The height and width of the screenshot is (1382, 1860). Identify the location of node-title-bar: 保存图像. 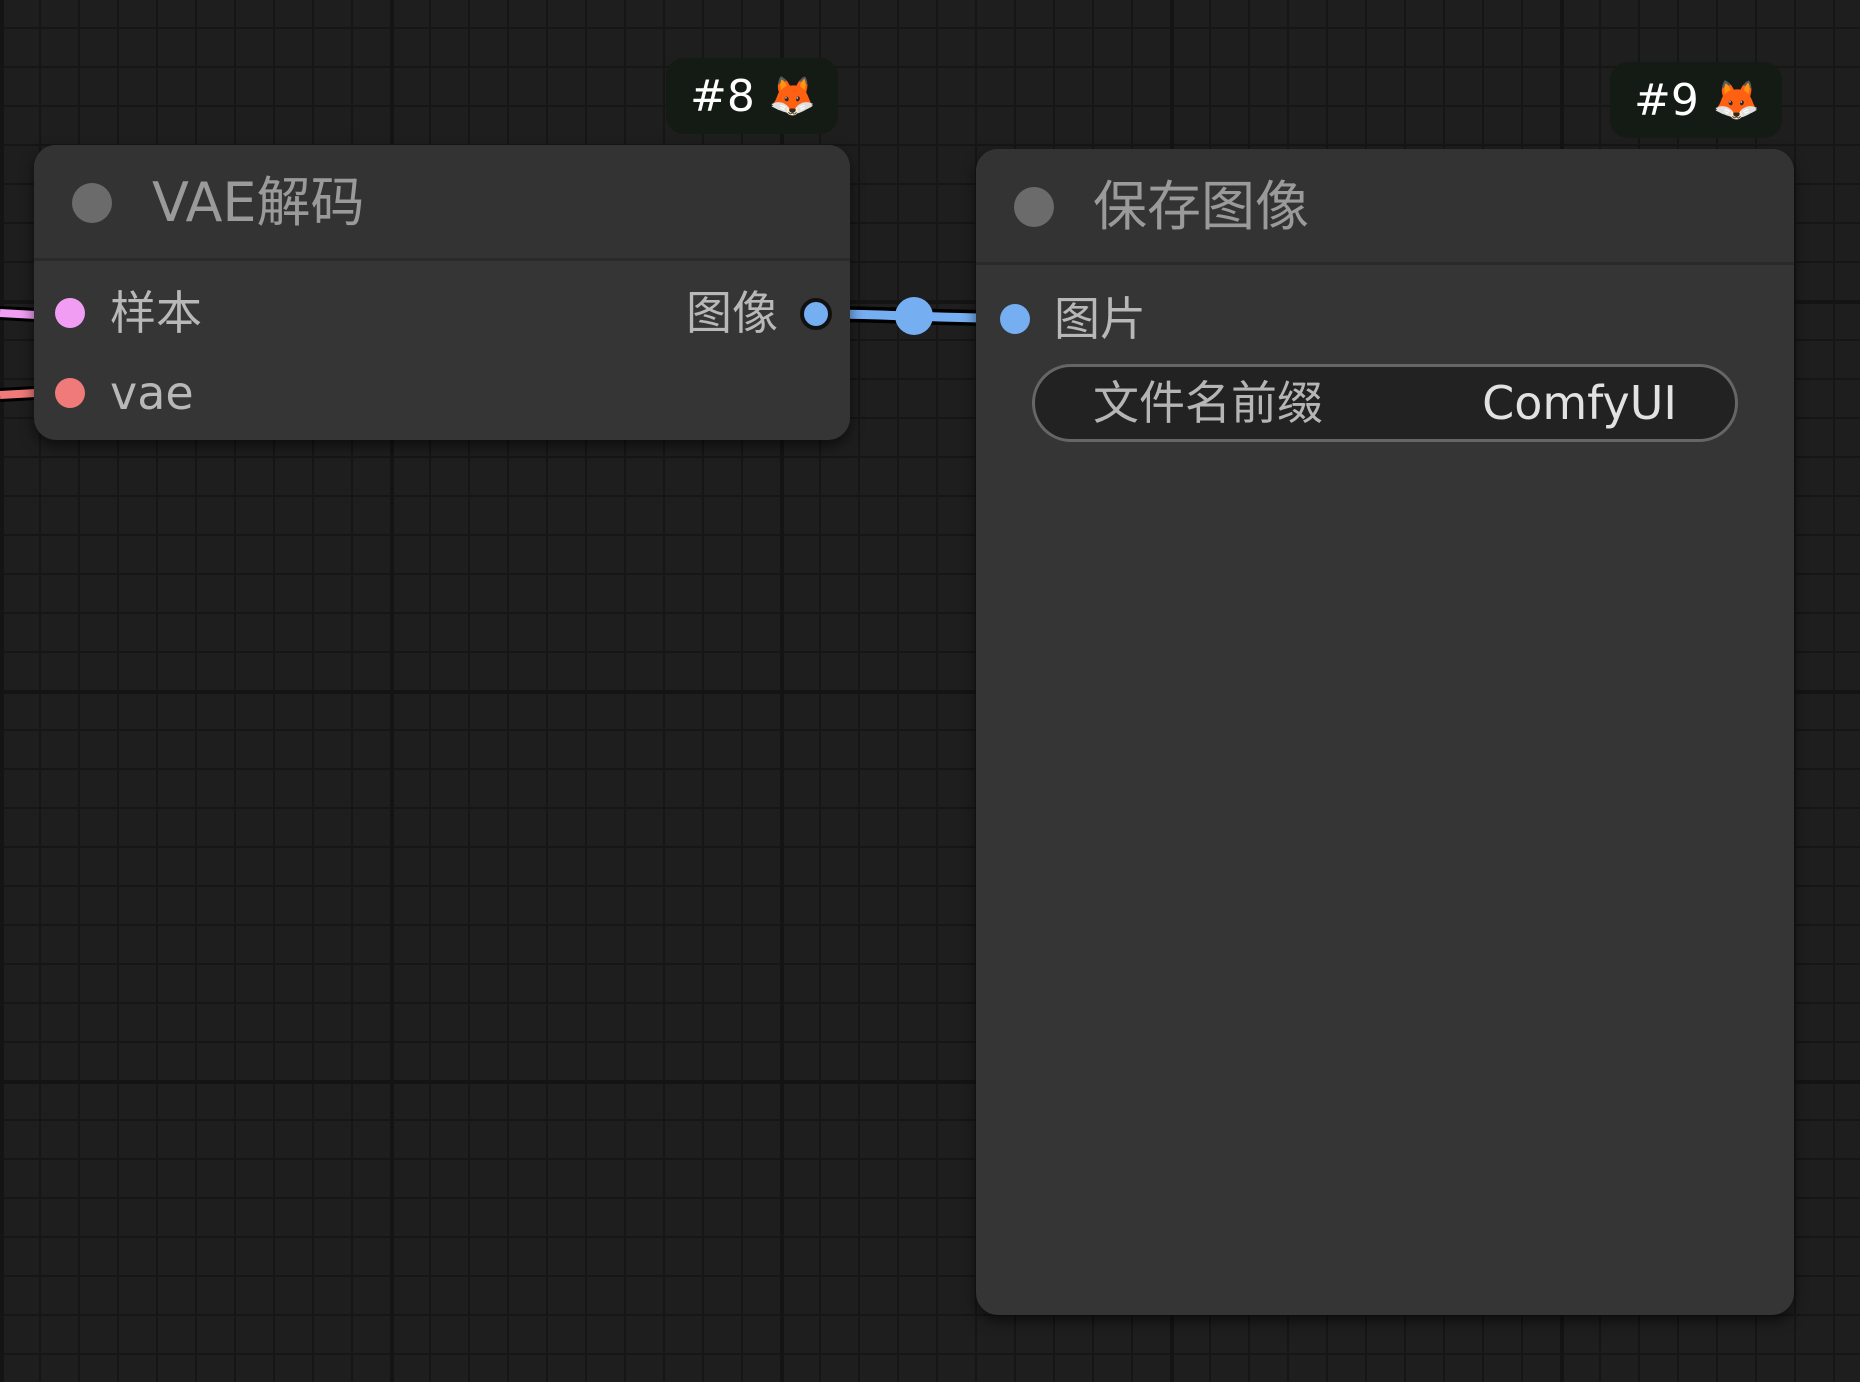
(1385, 207).